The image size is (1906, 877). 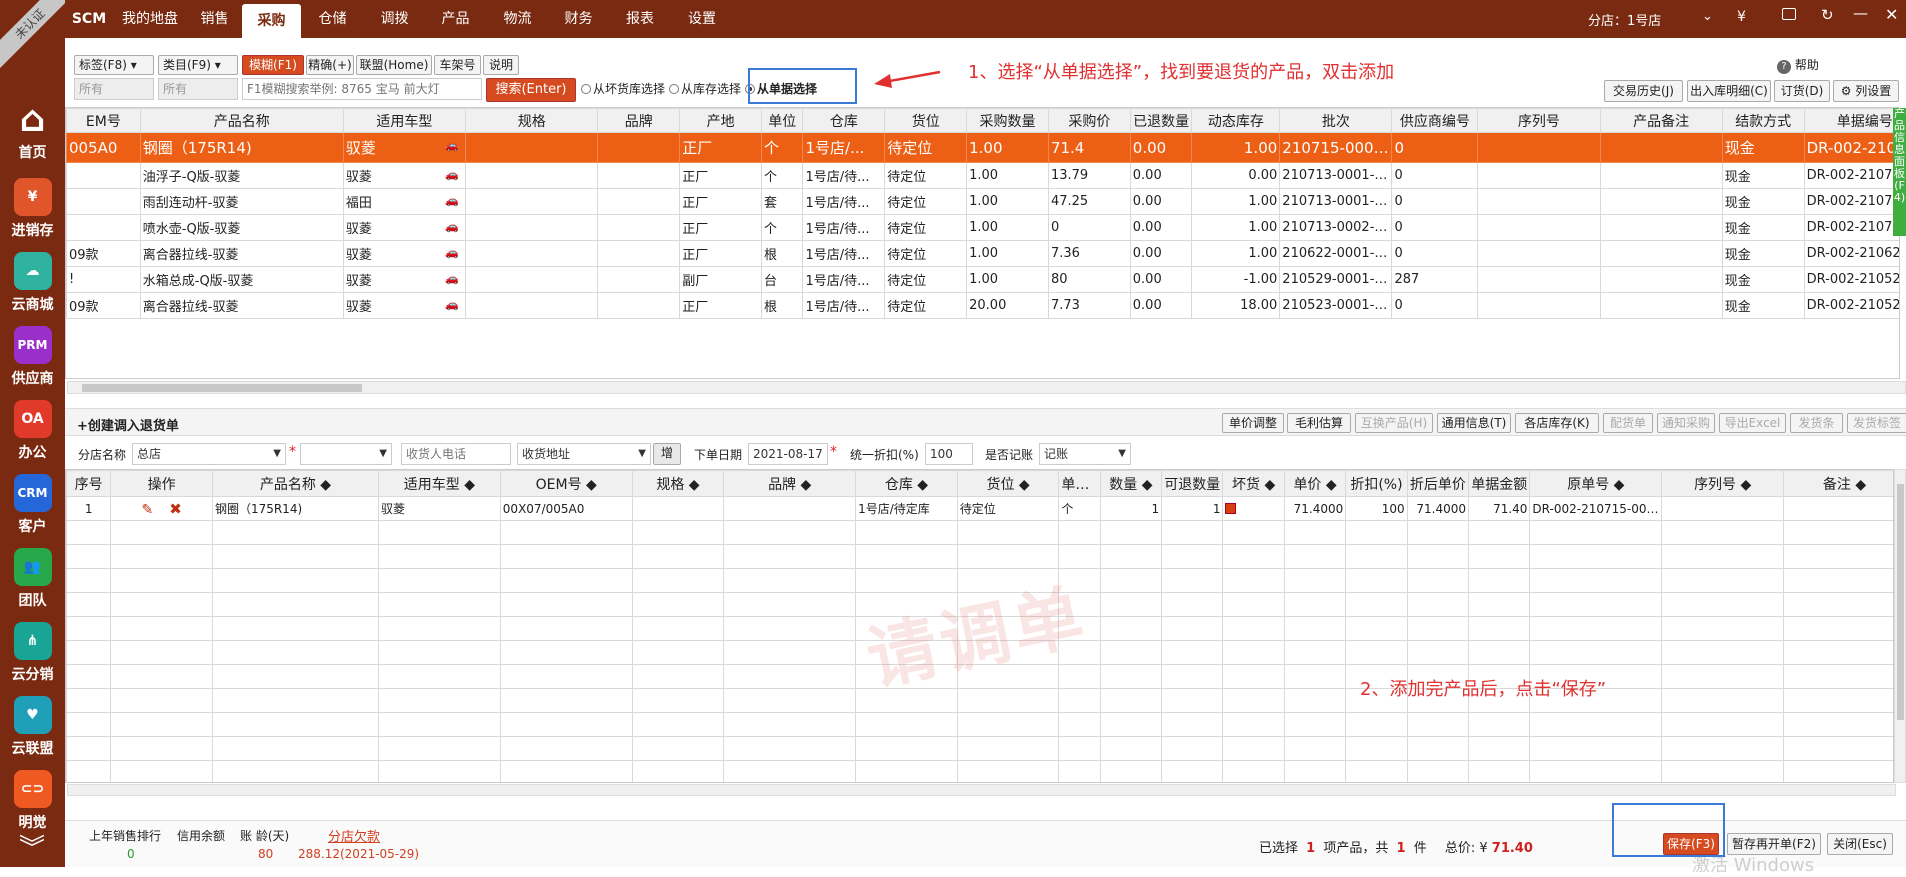 What do you see at coordinates (1557, 423) in the screenshot?
I see `order-action-button-4: 各店库存(K)` at bounding box center [1557, 423].